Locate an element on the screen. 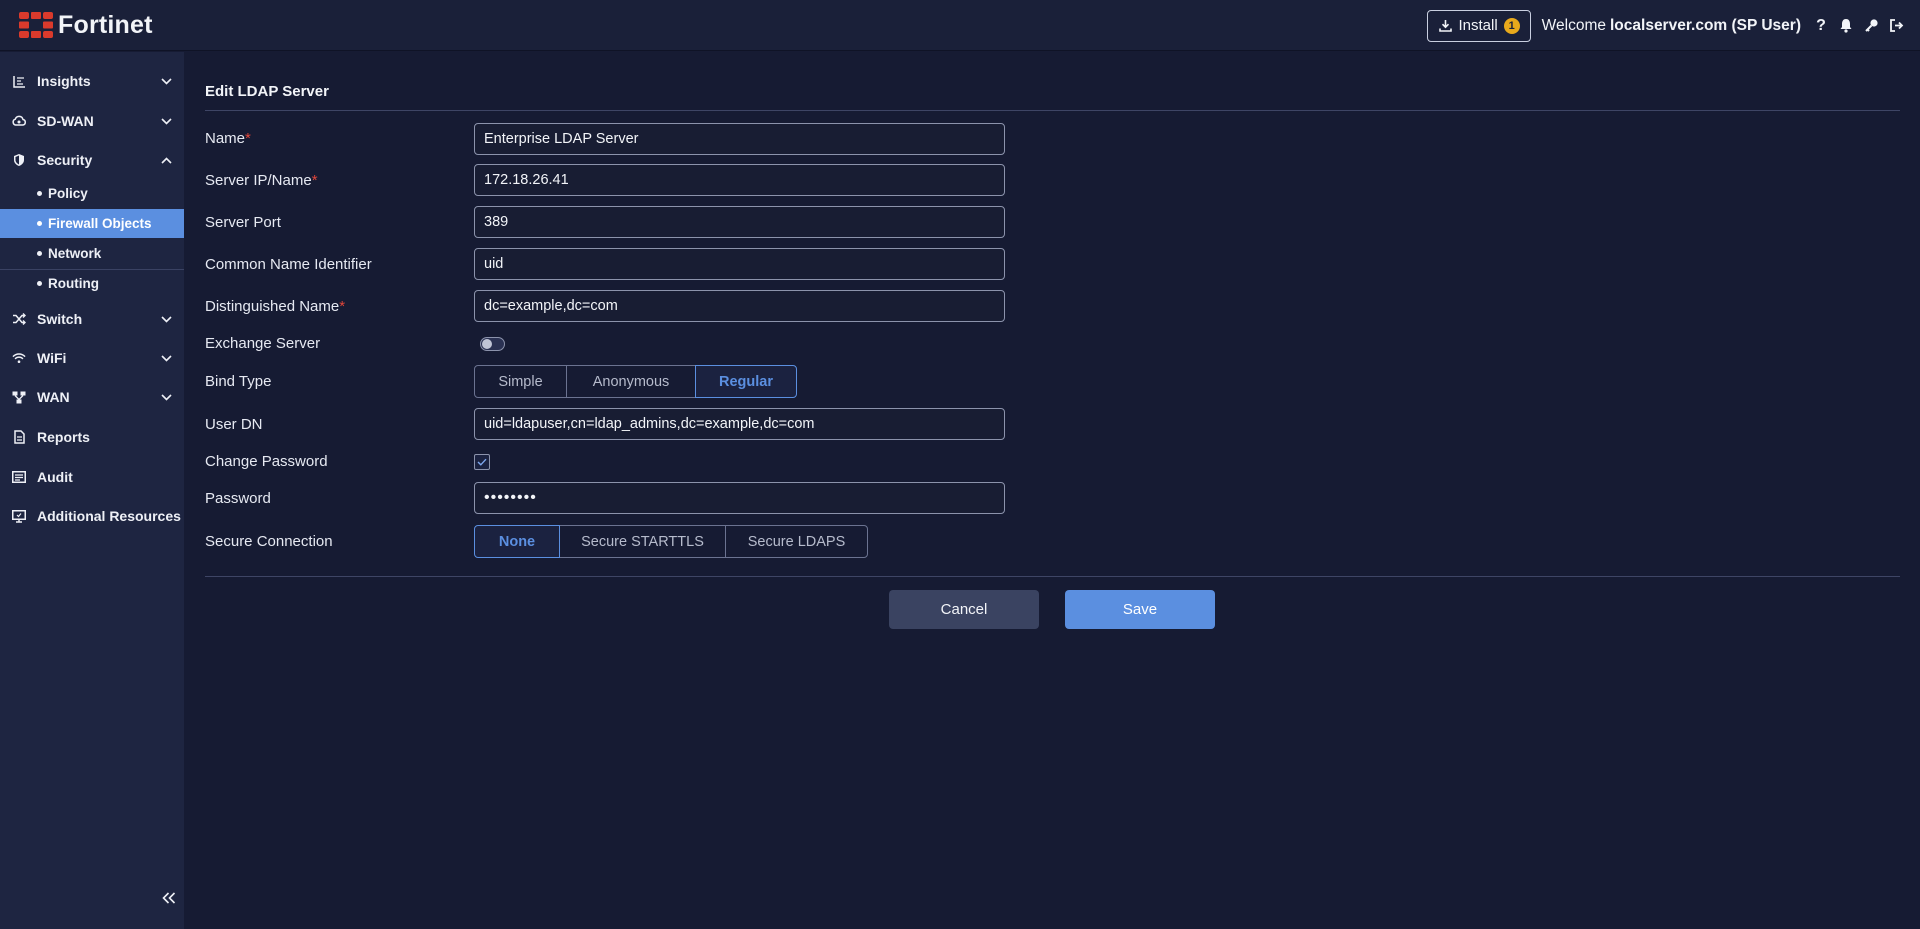 The height and width of the screenshot is (929, 1920). change-password-checkbox is located at coordinates (482, 462).